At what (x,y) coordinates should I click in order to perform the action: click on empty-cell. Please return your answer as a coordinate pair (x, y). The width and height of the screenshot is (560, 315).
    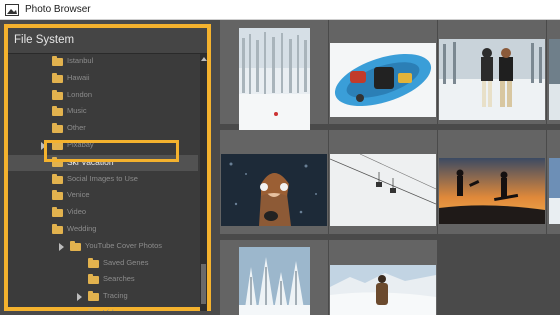
    Looking at the image, I should click on (492, 277).